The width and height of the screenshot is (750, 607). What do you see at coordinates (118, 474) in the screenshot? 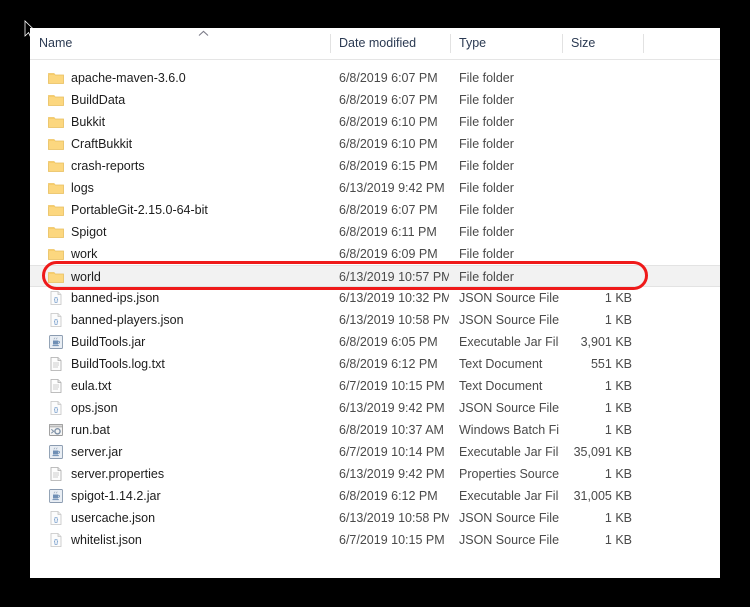
I see `cell-file-name: server.properties` at bounding box center [118, 474].